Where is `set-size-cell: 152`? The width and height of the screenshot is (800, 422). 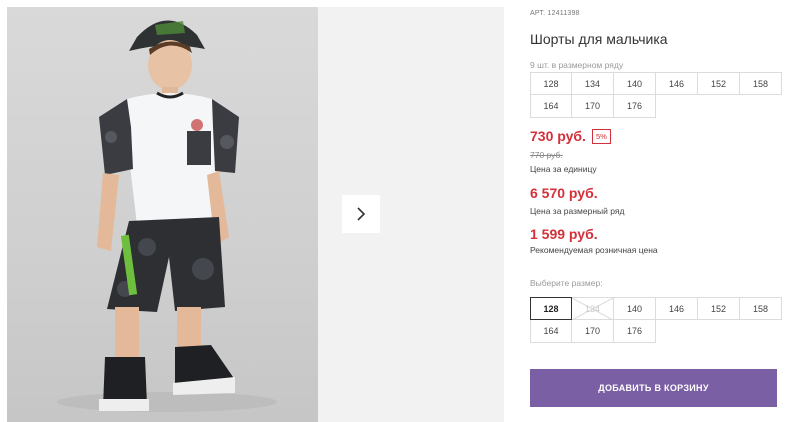
set-size-cell: 152 is located at coordinates (719, 83).